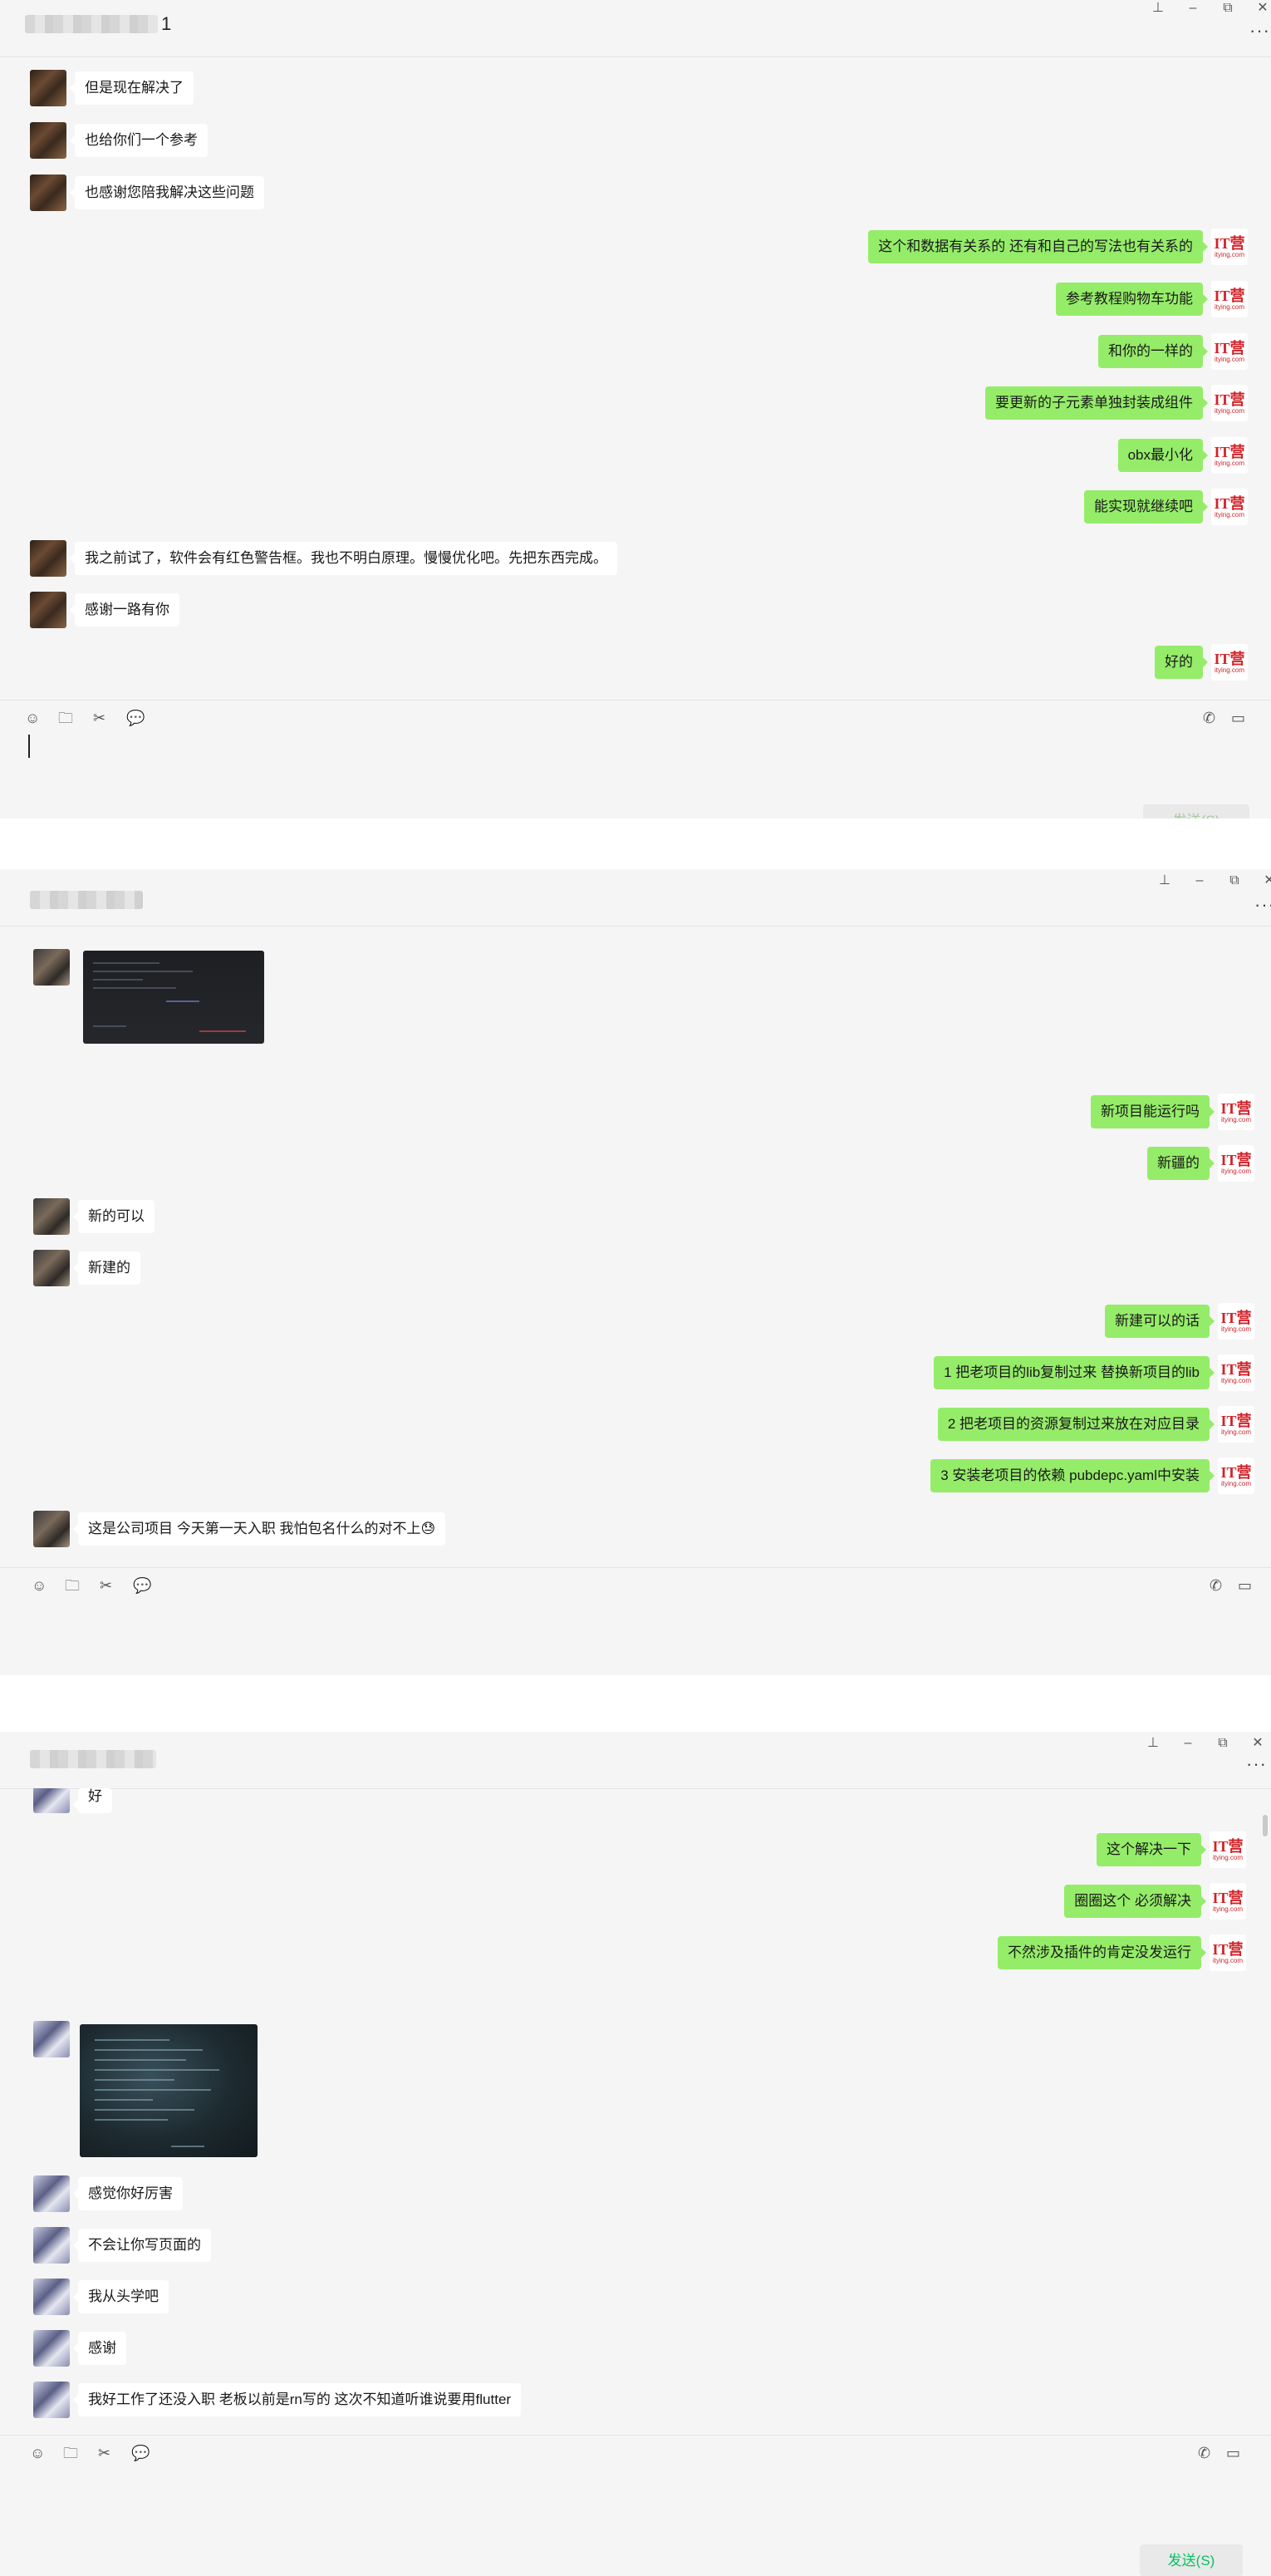 The height and width of the screenshot is (2576, 1271). I want to click on message-bubble: 感谢, so click(100, 2348).